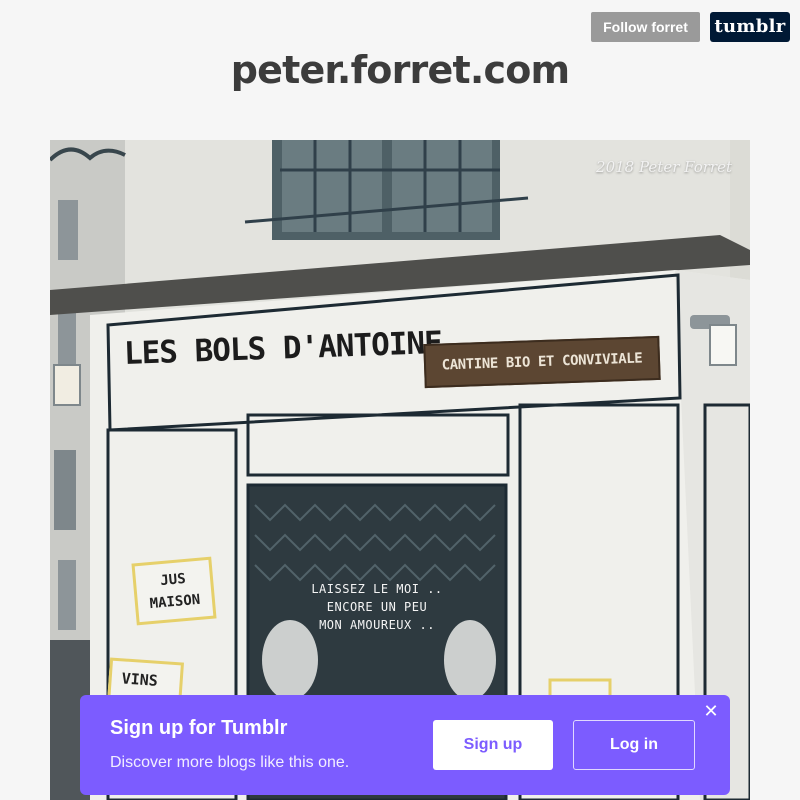 Image resolution: width=800 pixels, height=800 pixels. Describe the element at coordinates (174, 591) in the screenshot. I see `poster-jus-maison: JUS MAISON` at that location.